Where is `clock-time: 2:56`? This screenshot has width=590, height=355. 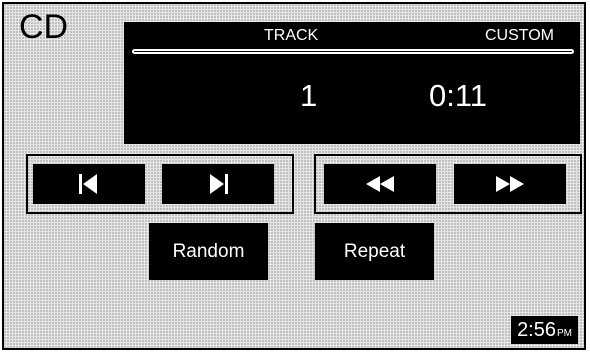 clock-time: 2:56 is located at coordinates (536, 330).